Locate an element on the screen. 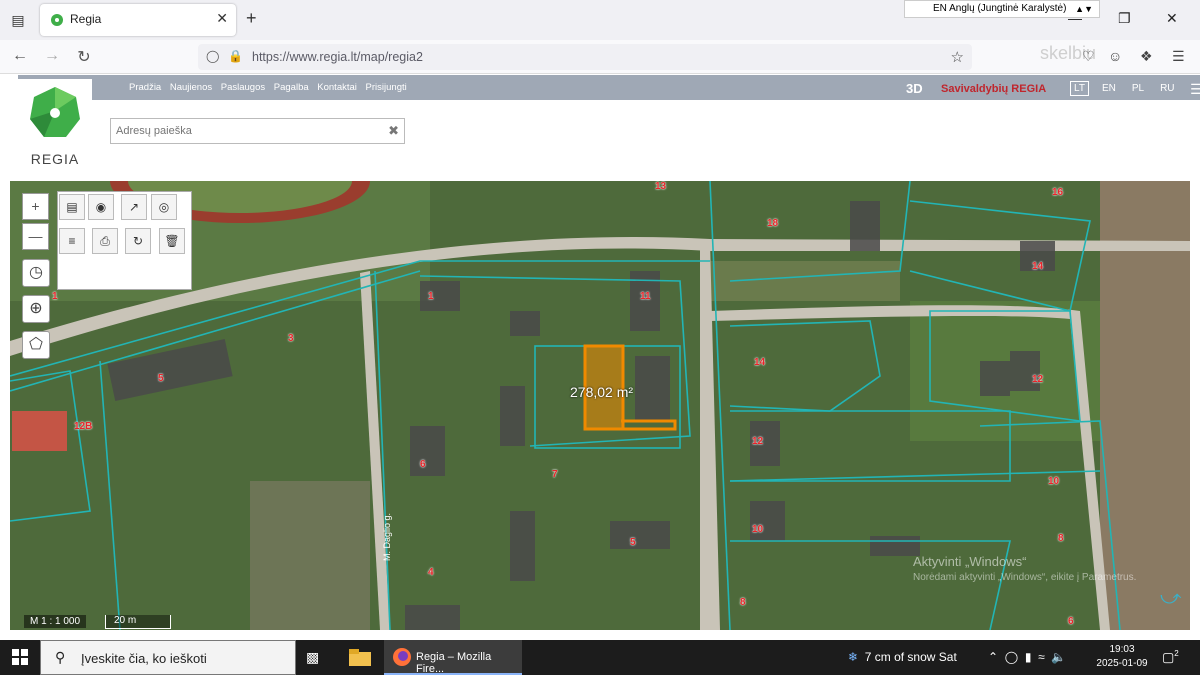  parcel-label: 5 is located at coordinates (633, 542).